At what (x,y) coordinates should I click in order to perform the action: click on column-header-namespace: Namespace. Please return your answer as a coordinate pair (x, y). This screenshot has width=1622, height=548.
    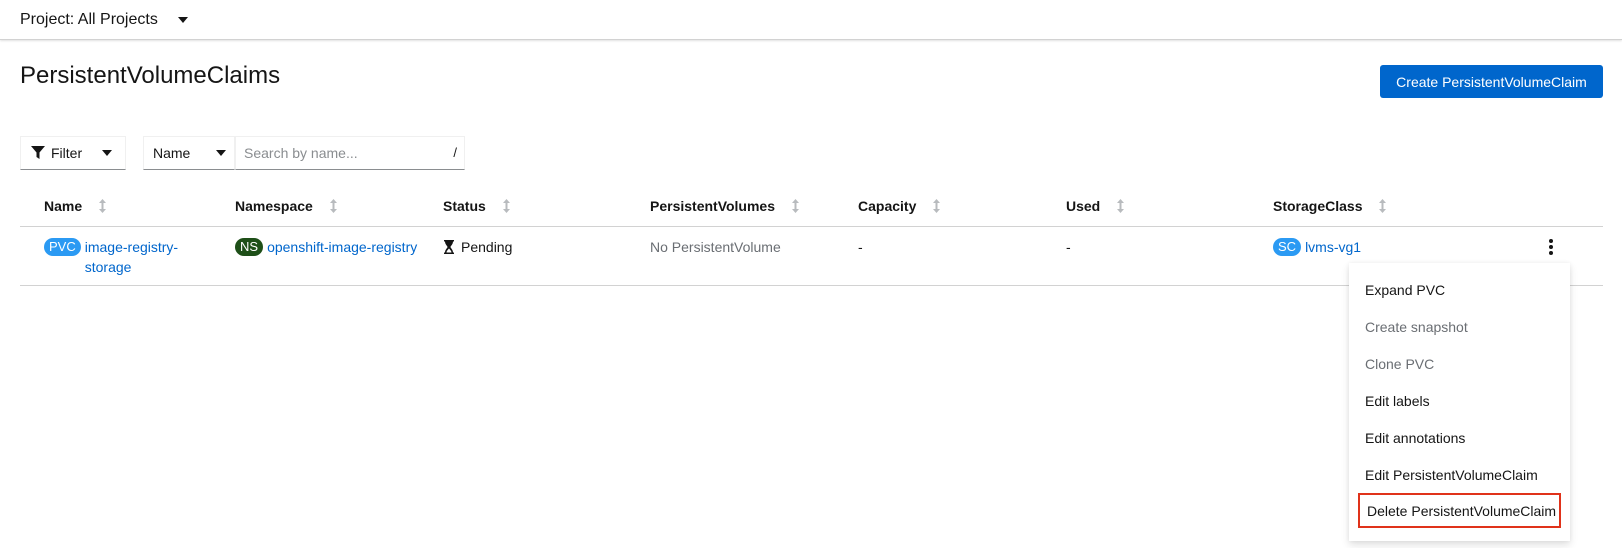
    Looking at the image, I should click on (286, 206).